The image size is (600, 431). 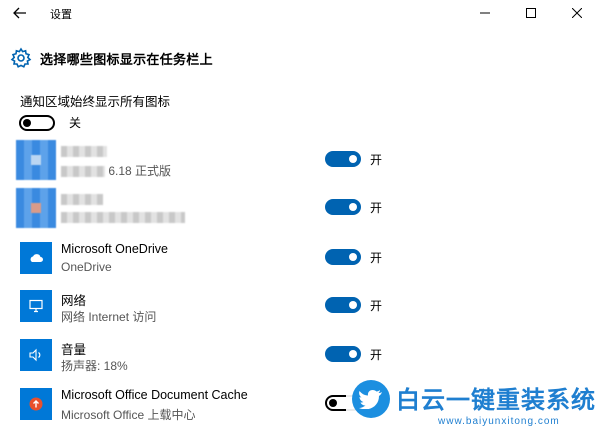 I want to click on maximize-button, so click(x=531, y=13).